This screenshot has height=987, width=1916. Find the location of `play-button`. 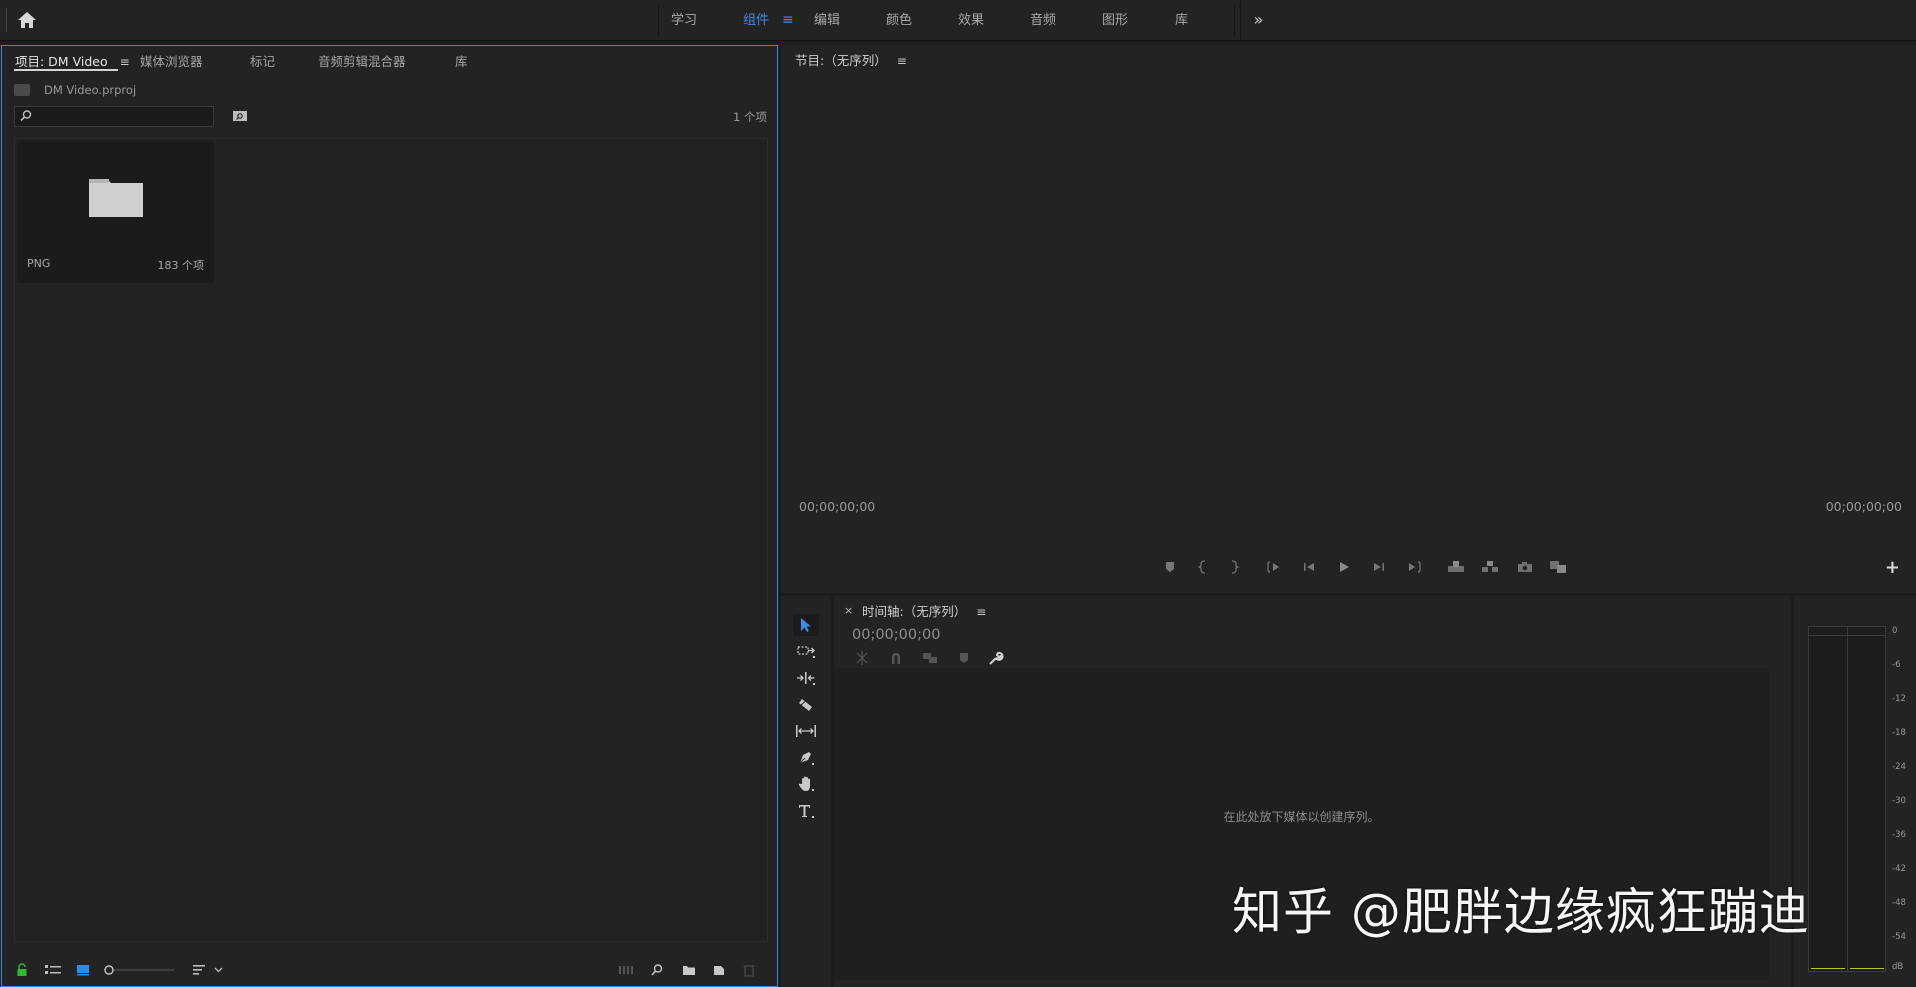

play-button is located at coordinates (1344, 567).